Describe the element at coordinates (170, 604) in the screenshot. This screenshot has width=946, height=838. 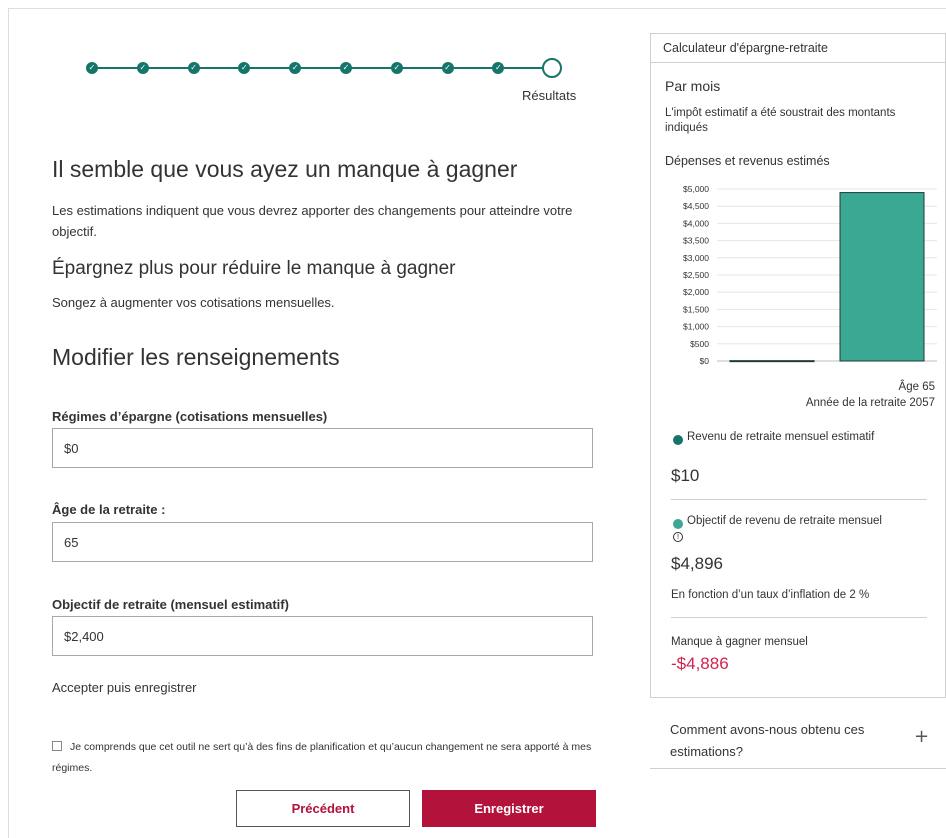
I see `goal-label: Objectif de retraite (mensuel estimatif)` at that location.